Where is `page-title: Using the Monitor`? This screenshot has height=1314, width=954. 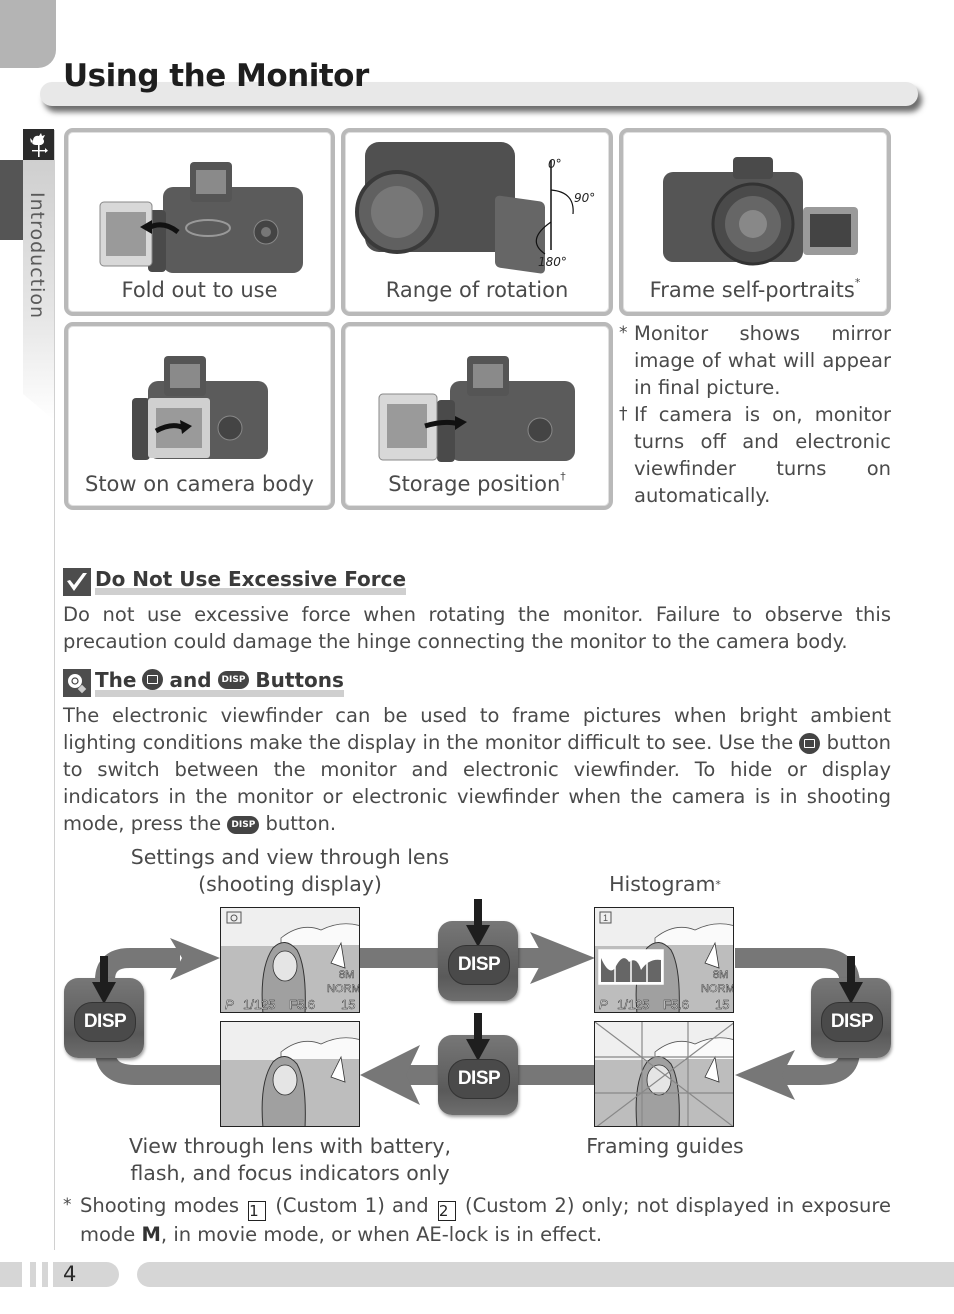
page-title: Using the Monitor is located at coordinates (216, 76).